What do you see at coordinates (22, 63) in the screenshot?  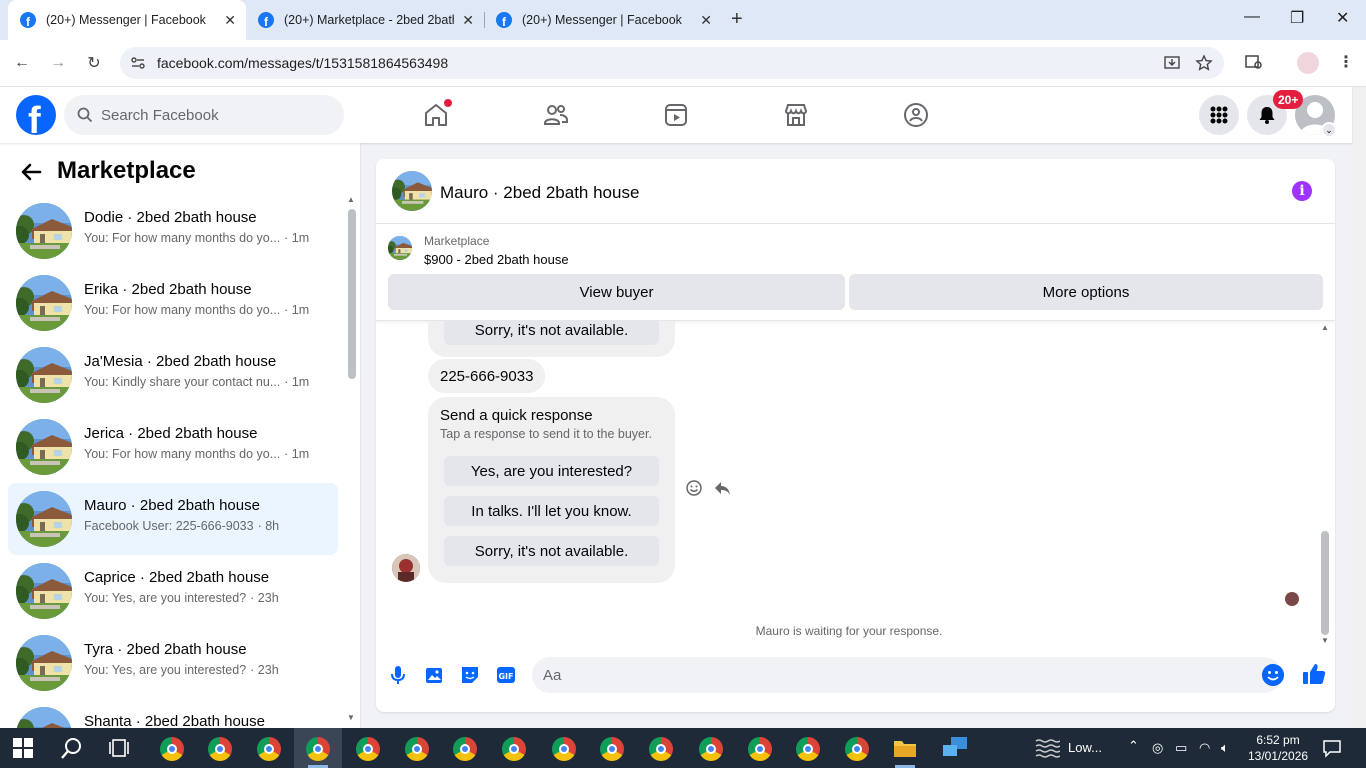 I see `back-arrow-icon: ←` at bounding box center [22, 63].